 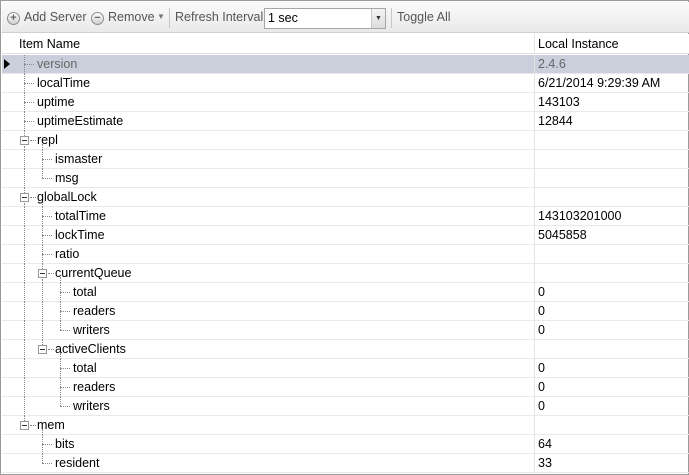 What do you see at coordinates (578, 44) in the screenshot?
I see `column-header-local-instance: Local Instance` at bounding box center [578, 44].